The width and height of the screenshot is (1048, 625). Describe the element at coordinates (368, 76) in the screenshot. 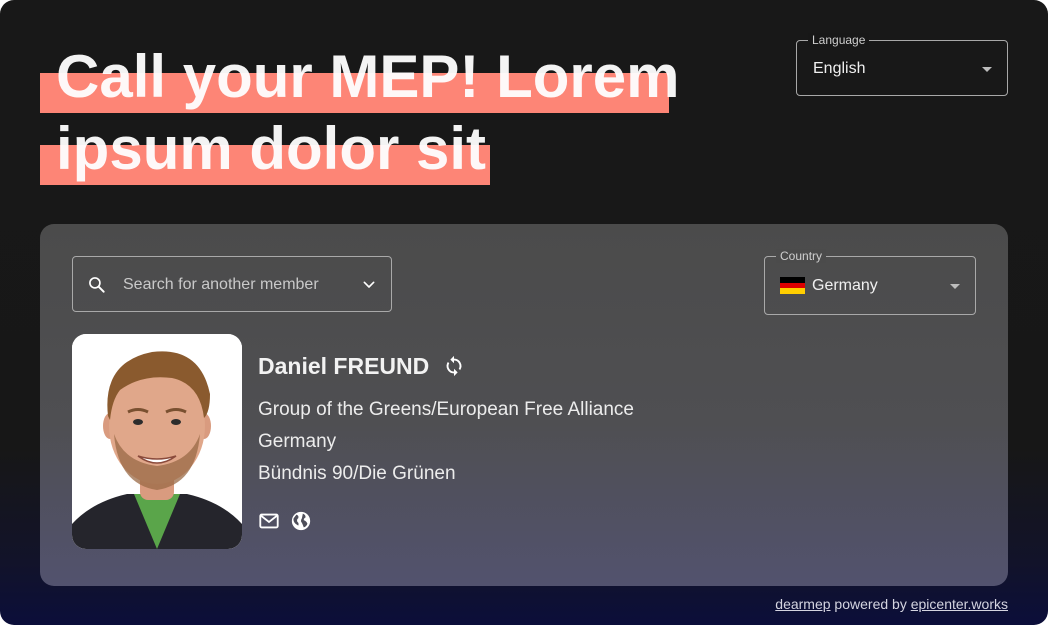

I see `headline-text: Call your MEP! Lorem` at that location.